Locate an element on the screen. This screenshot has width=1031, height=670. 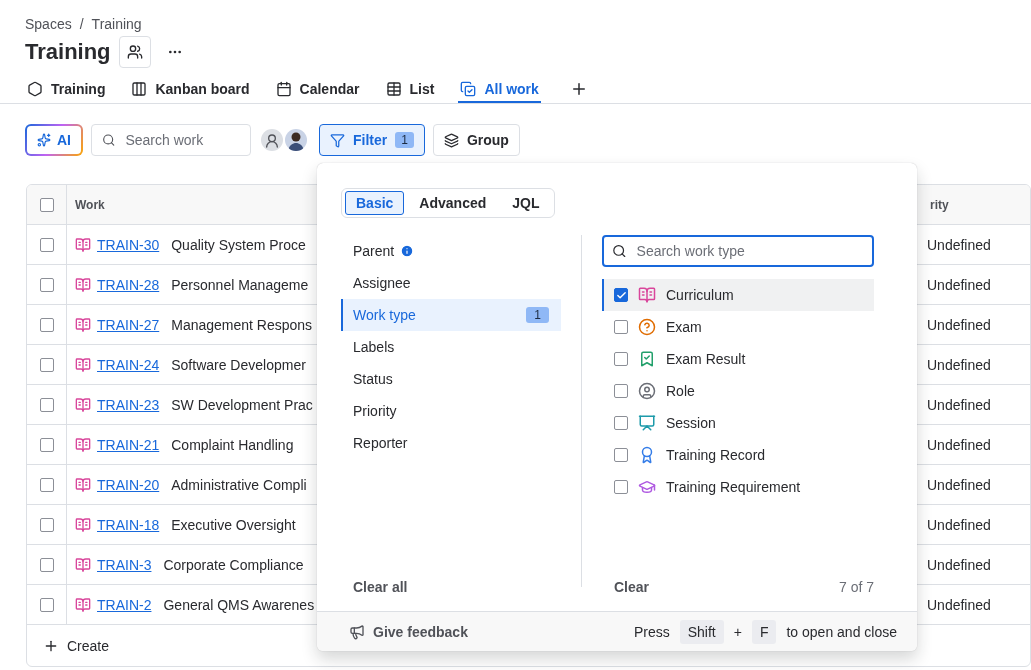
column-header: rity is located at coordinates (934, 204).